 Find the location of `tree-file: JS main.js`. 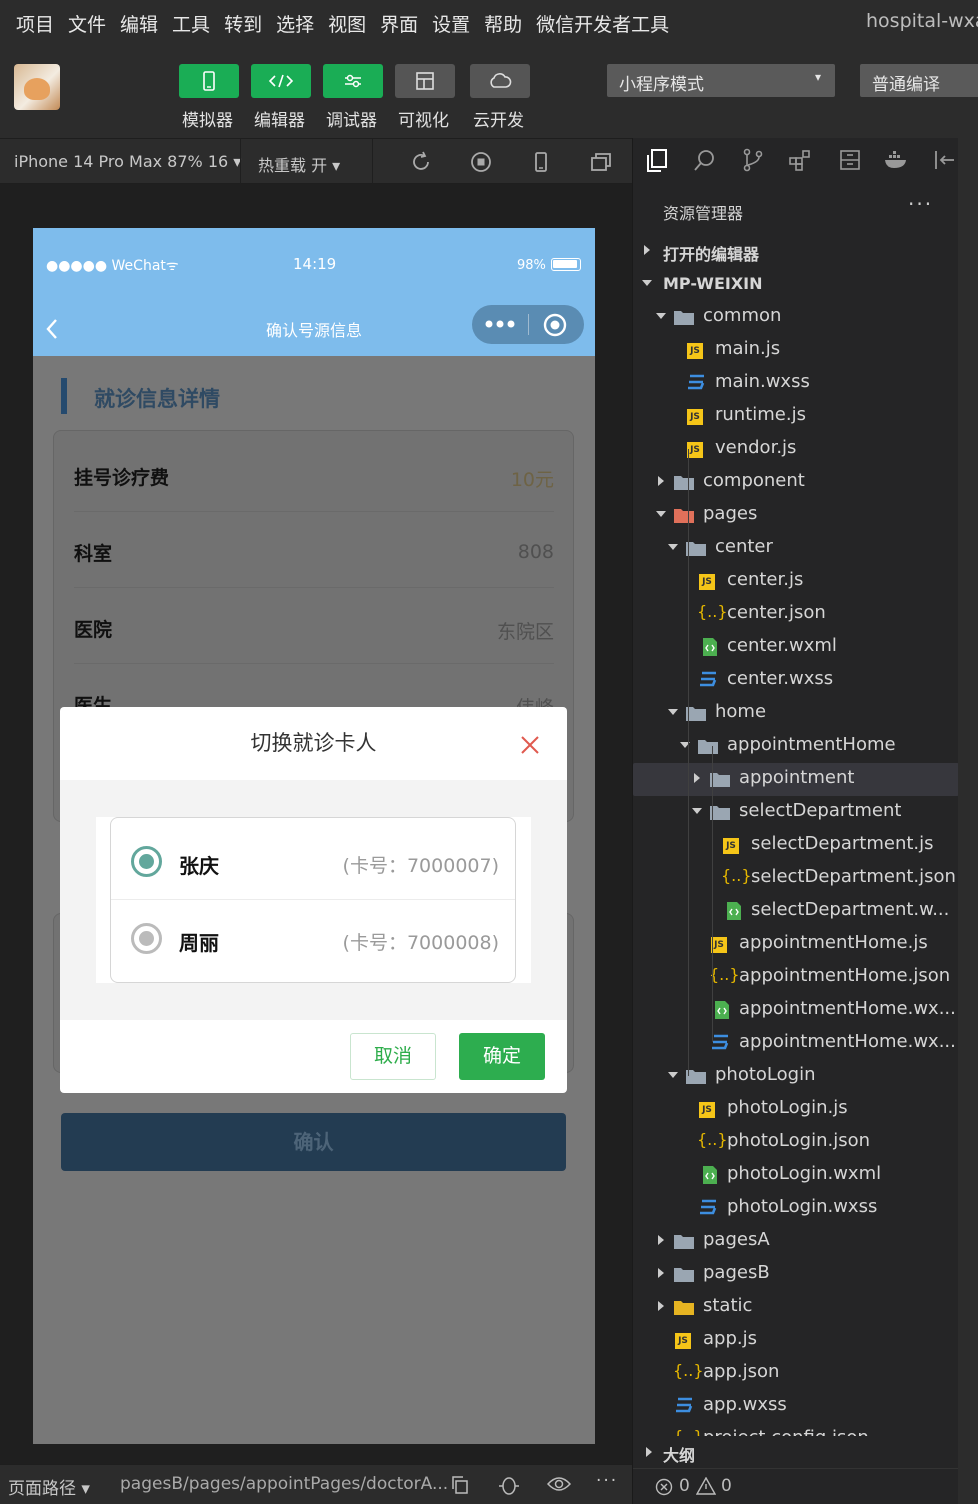

tree-file: JS main.js is located at coordinates (796, 350).